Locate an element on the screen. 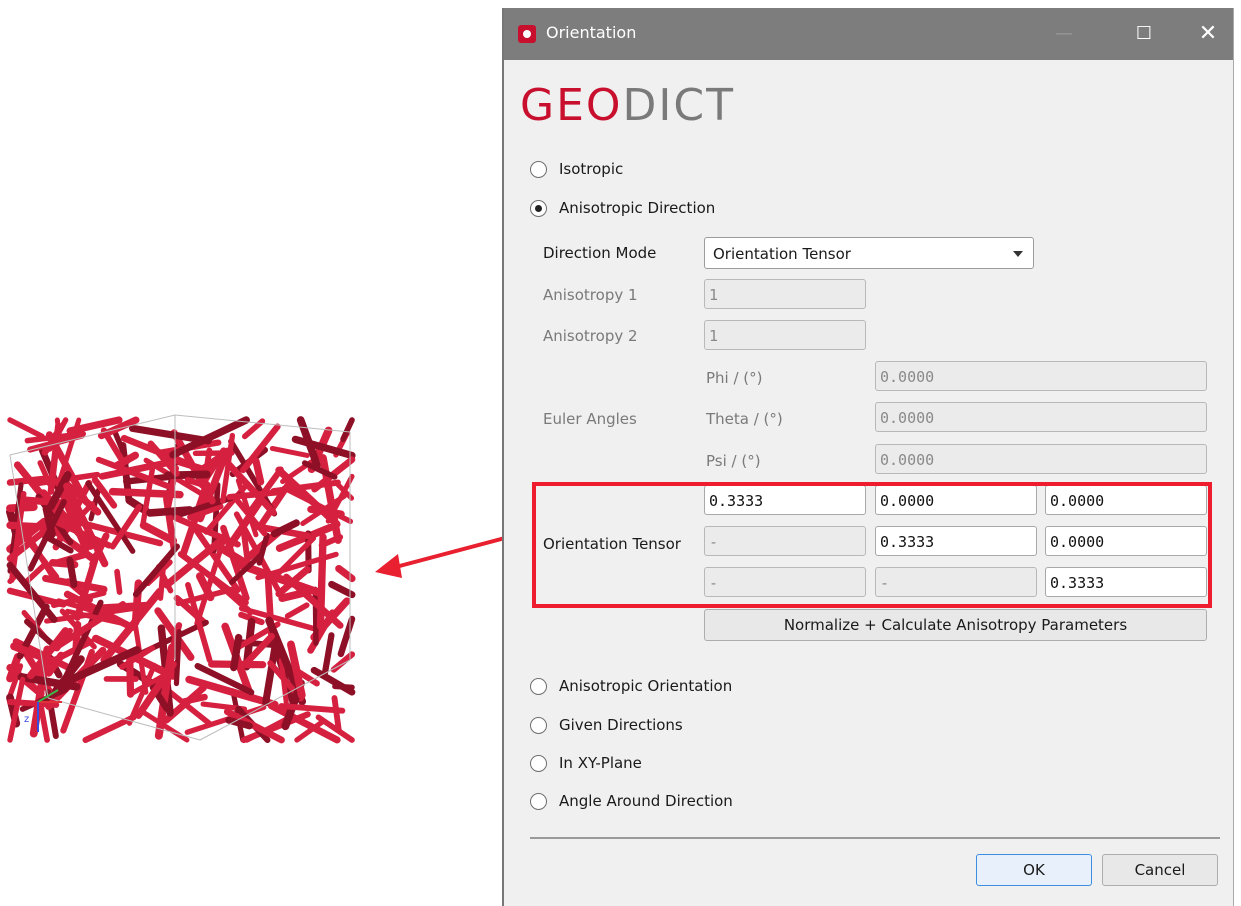  psi-field: 0.0000 is located at coordinates (1041, 459).